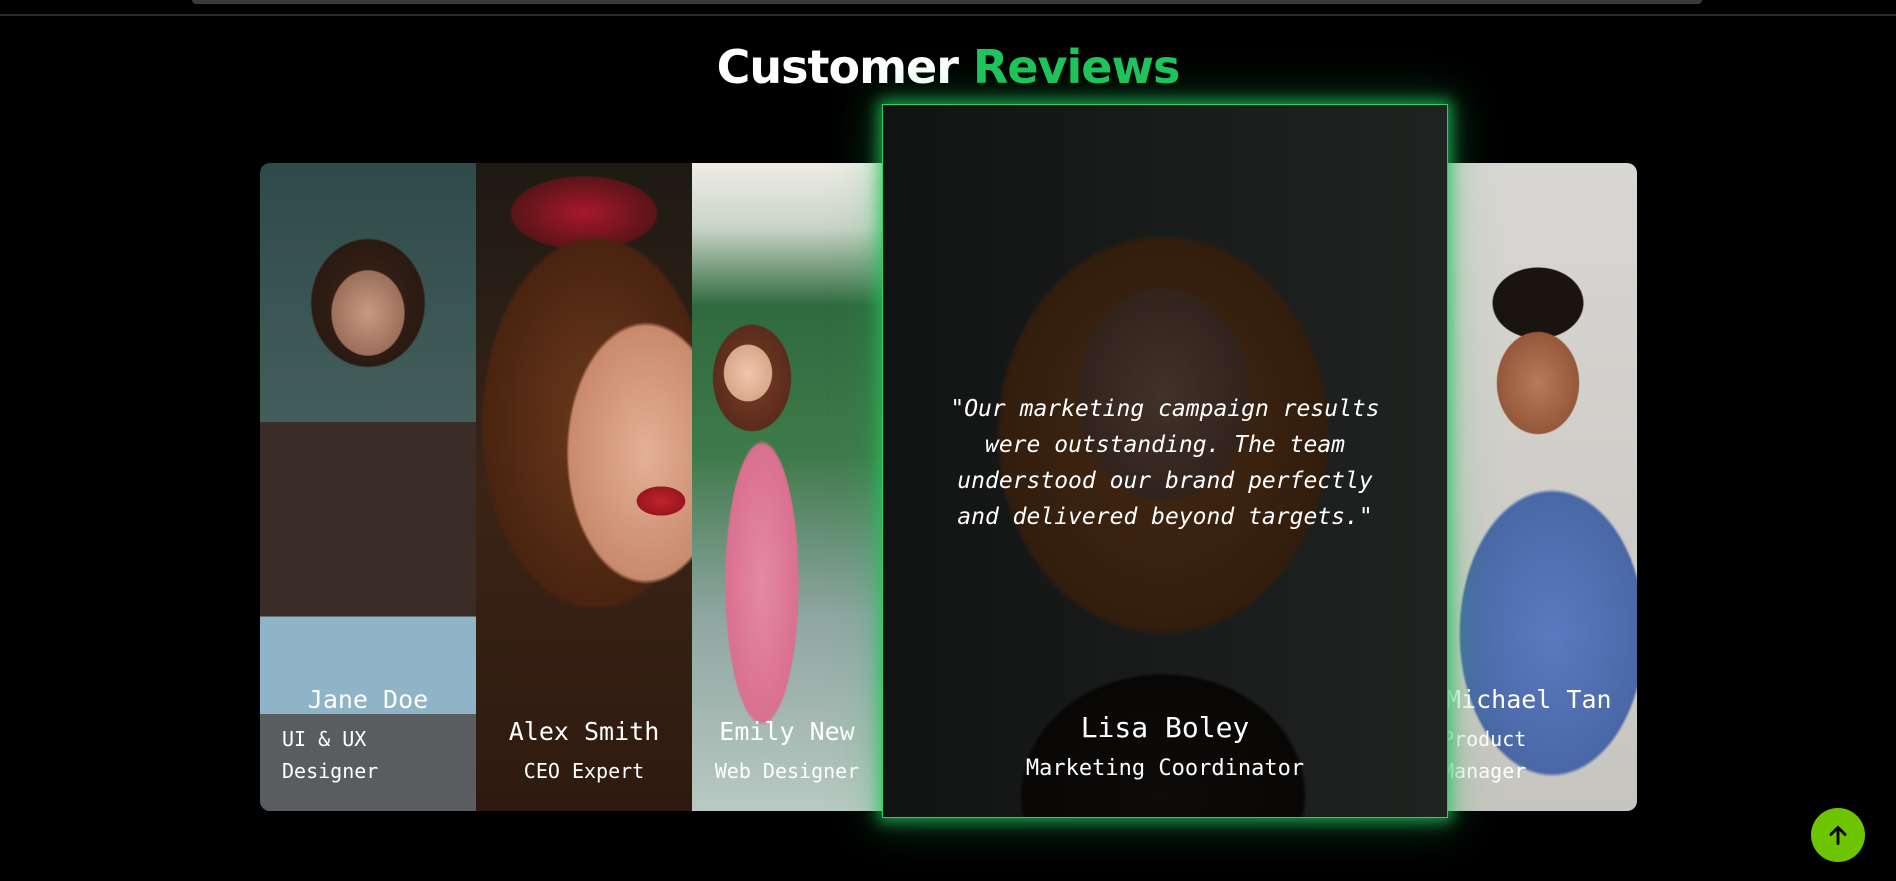  What do you see at coordinates (1484, 755) in the screenshot?
I see `reviewer-role: Product Manager` at bounding box center [1484, 755].